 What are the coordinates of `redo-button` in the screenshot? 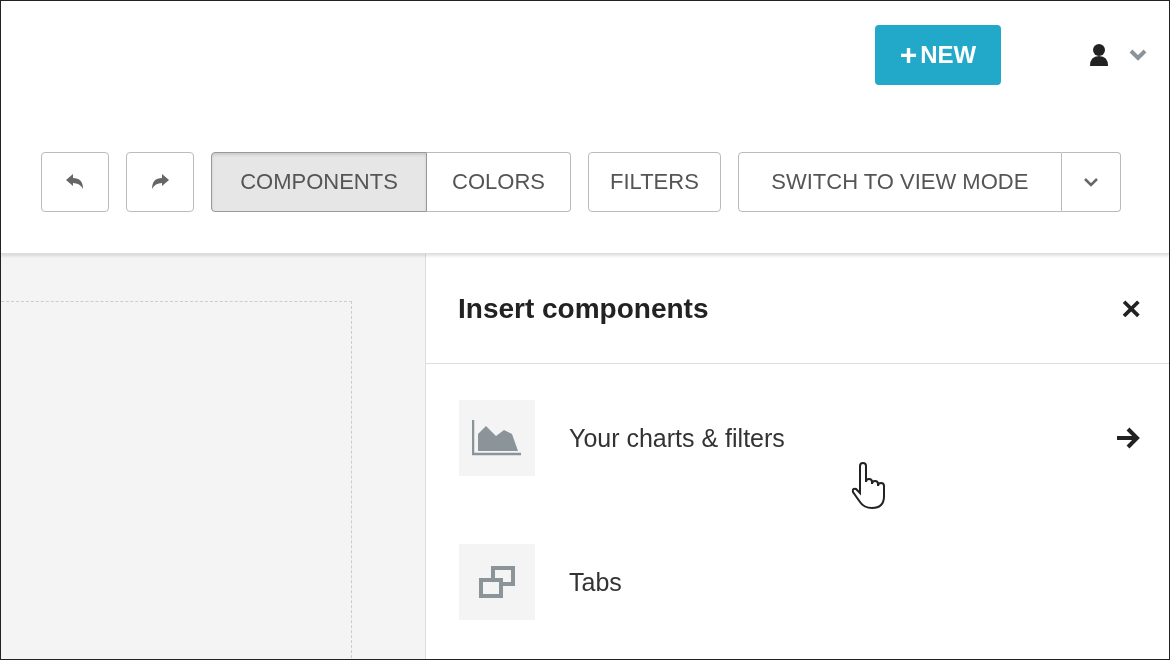 It's located at (160, 182).